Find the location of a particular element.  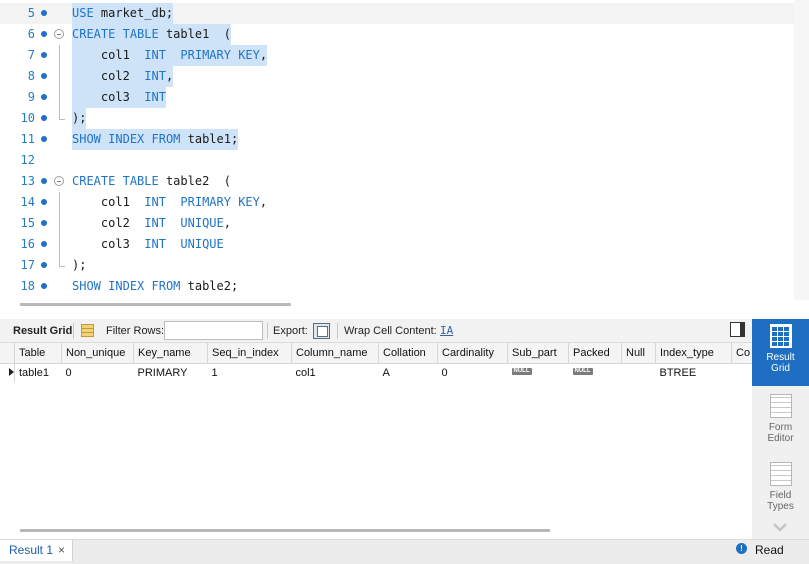

sql-text: col2 is located at coordinates (108, 223).